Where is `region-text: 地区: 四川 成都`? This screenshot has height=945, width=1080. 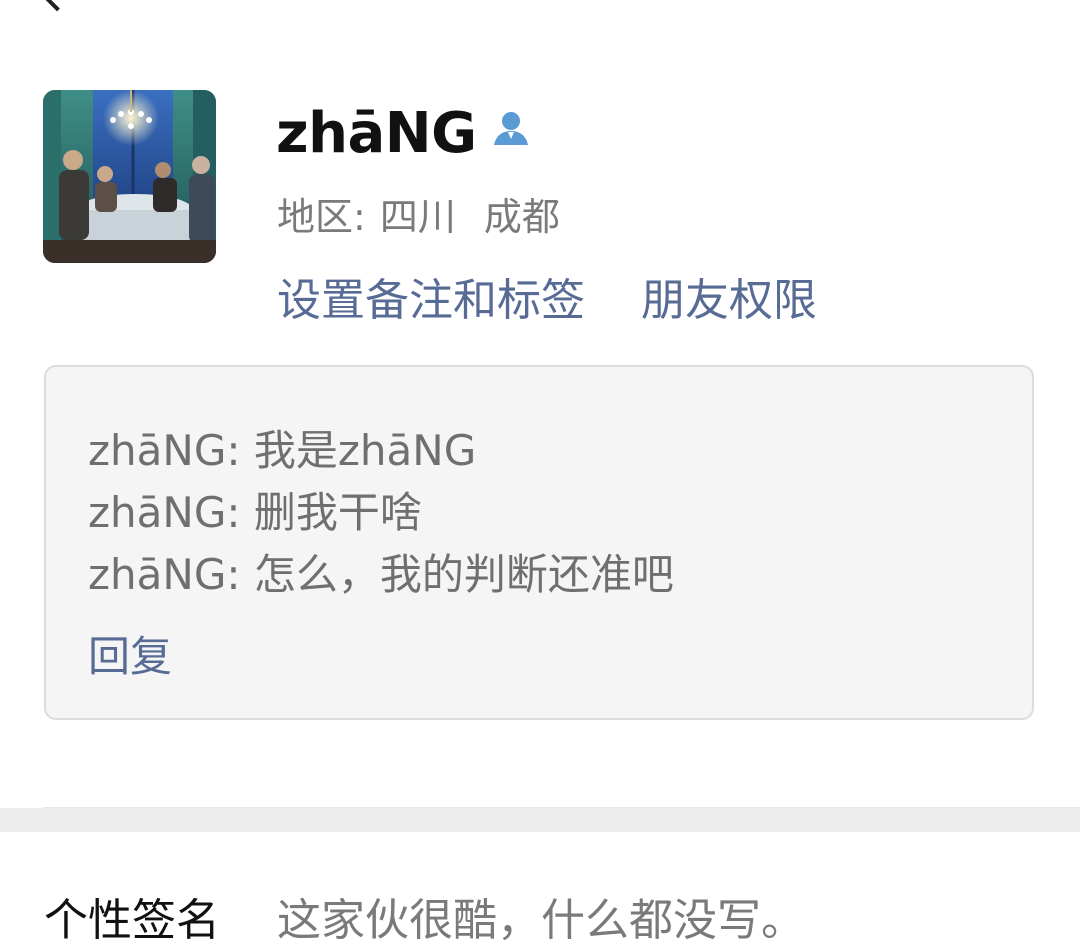
region-text: 地区: 四川 成都 is located at coordinates (418, 213).